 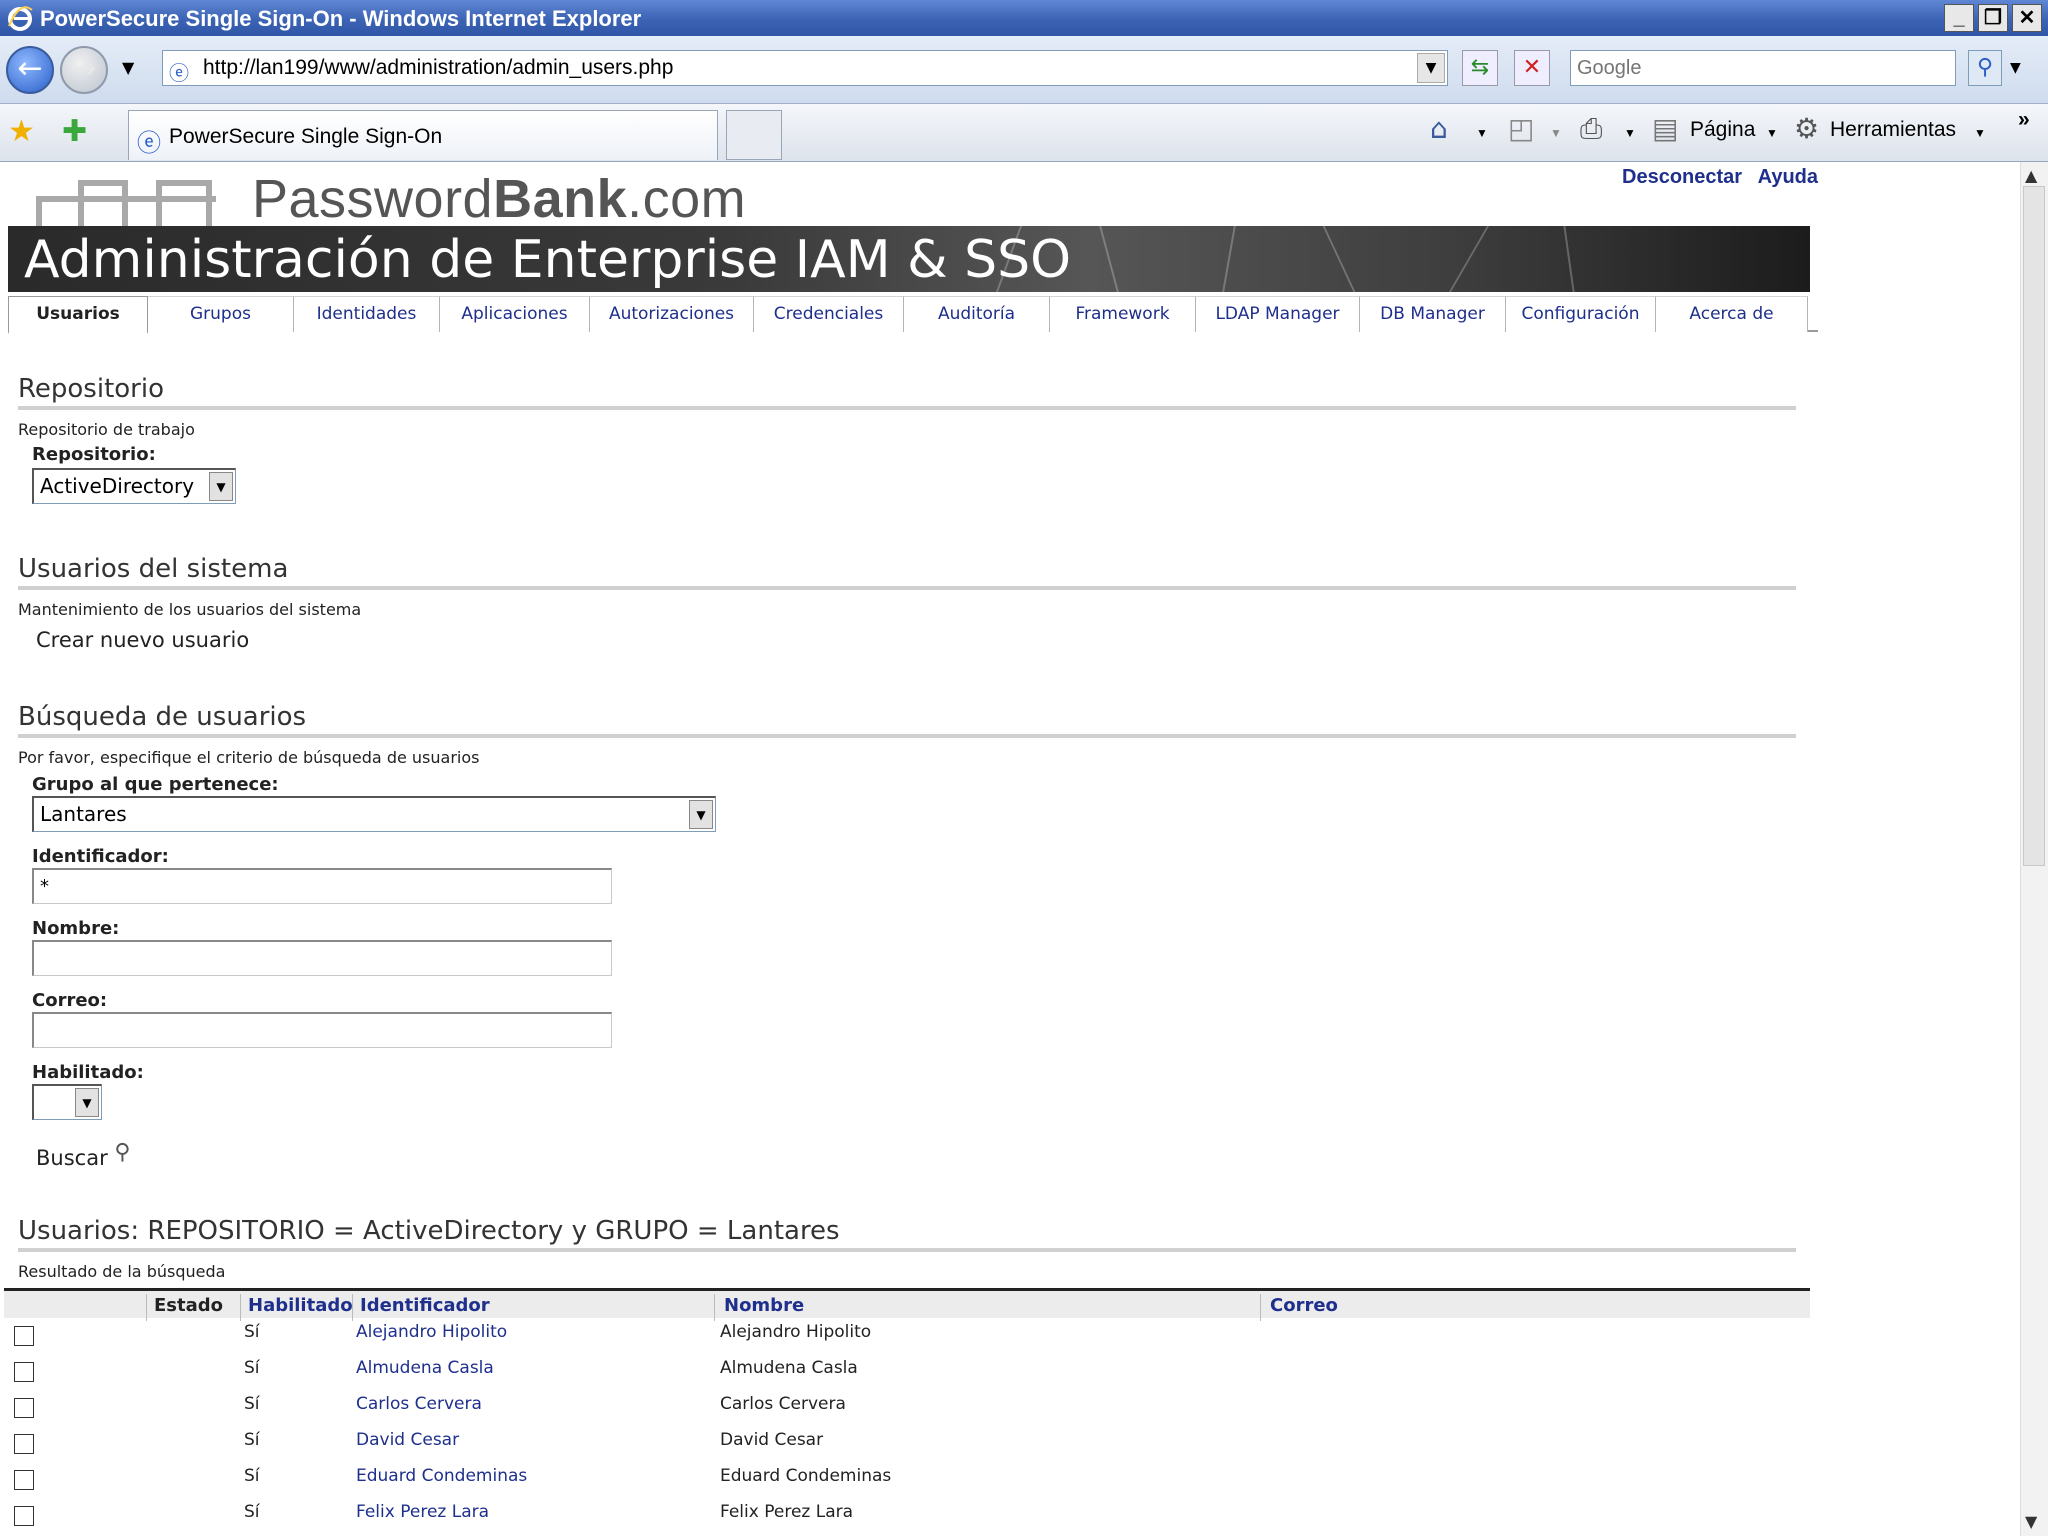 I want to click on group-select: Lantares ▼, so click(x=374, y=814).